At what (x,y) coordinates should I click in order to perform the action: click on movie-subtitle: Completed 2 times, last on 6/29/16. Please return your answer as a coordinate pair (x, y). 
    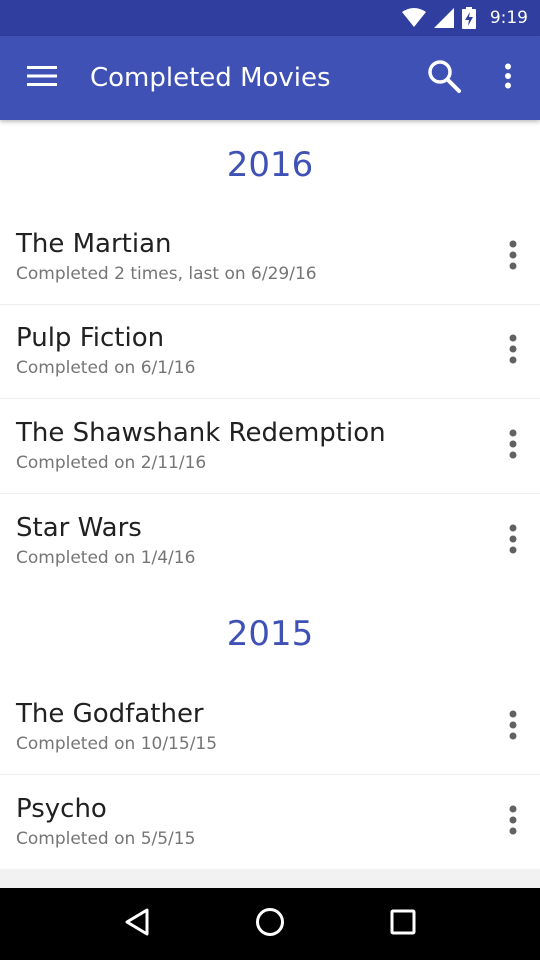
    Looking at the image, I should click on (166, 273).